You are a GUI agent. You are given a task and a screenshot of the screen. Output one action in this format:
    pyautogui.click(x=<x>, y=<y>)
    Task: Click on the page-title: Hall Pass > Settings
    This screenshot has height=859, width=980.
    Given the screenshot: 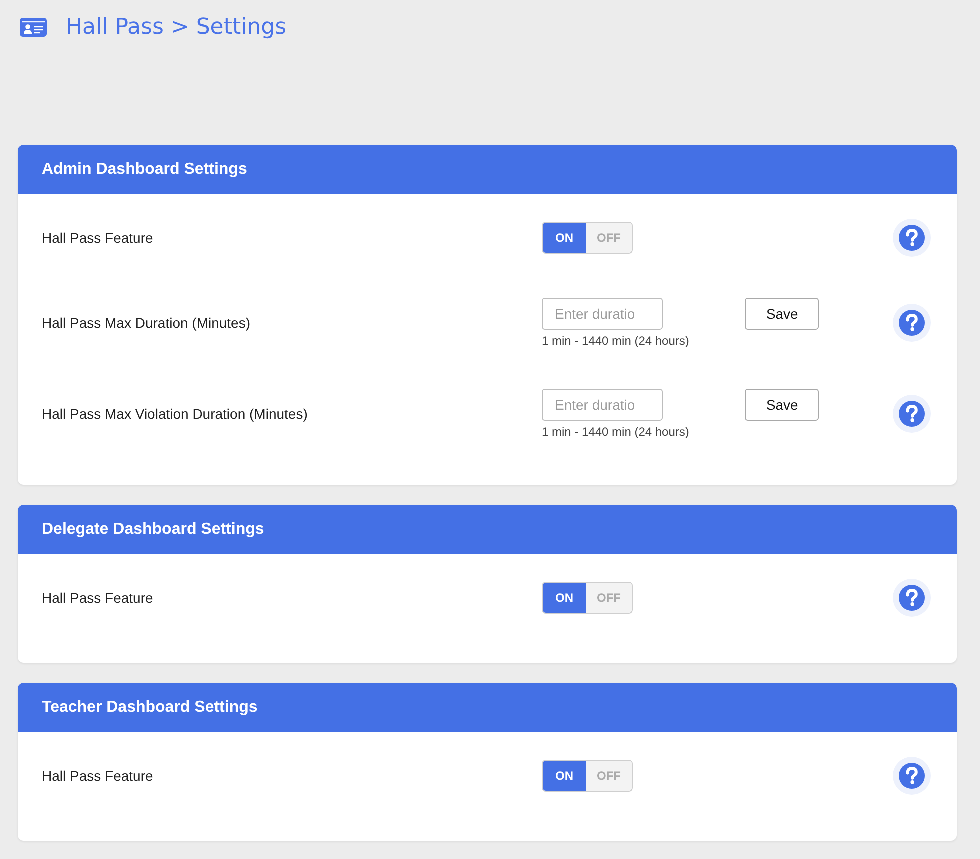 What is the action you would take?
    pyautogui.click(x=176, y=27)
    